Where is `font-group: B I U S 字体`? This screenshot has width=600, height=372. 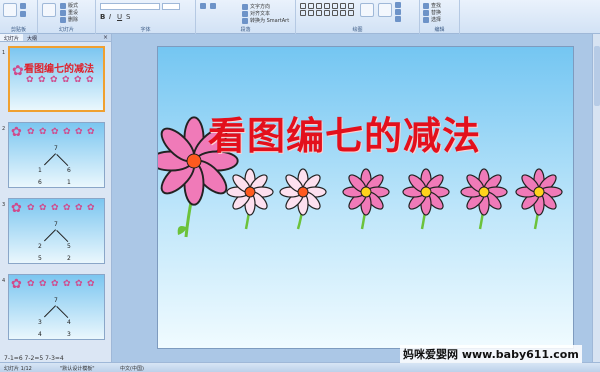
font-group: B I U S 字体 is located at coordinates (146, 17).